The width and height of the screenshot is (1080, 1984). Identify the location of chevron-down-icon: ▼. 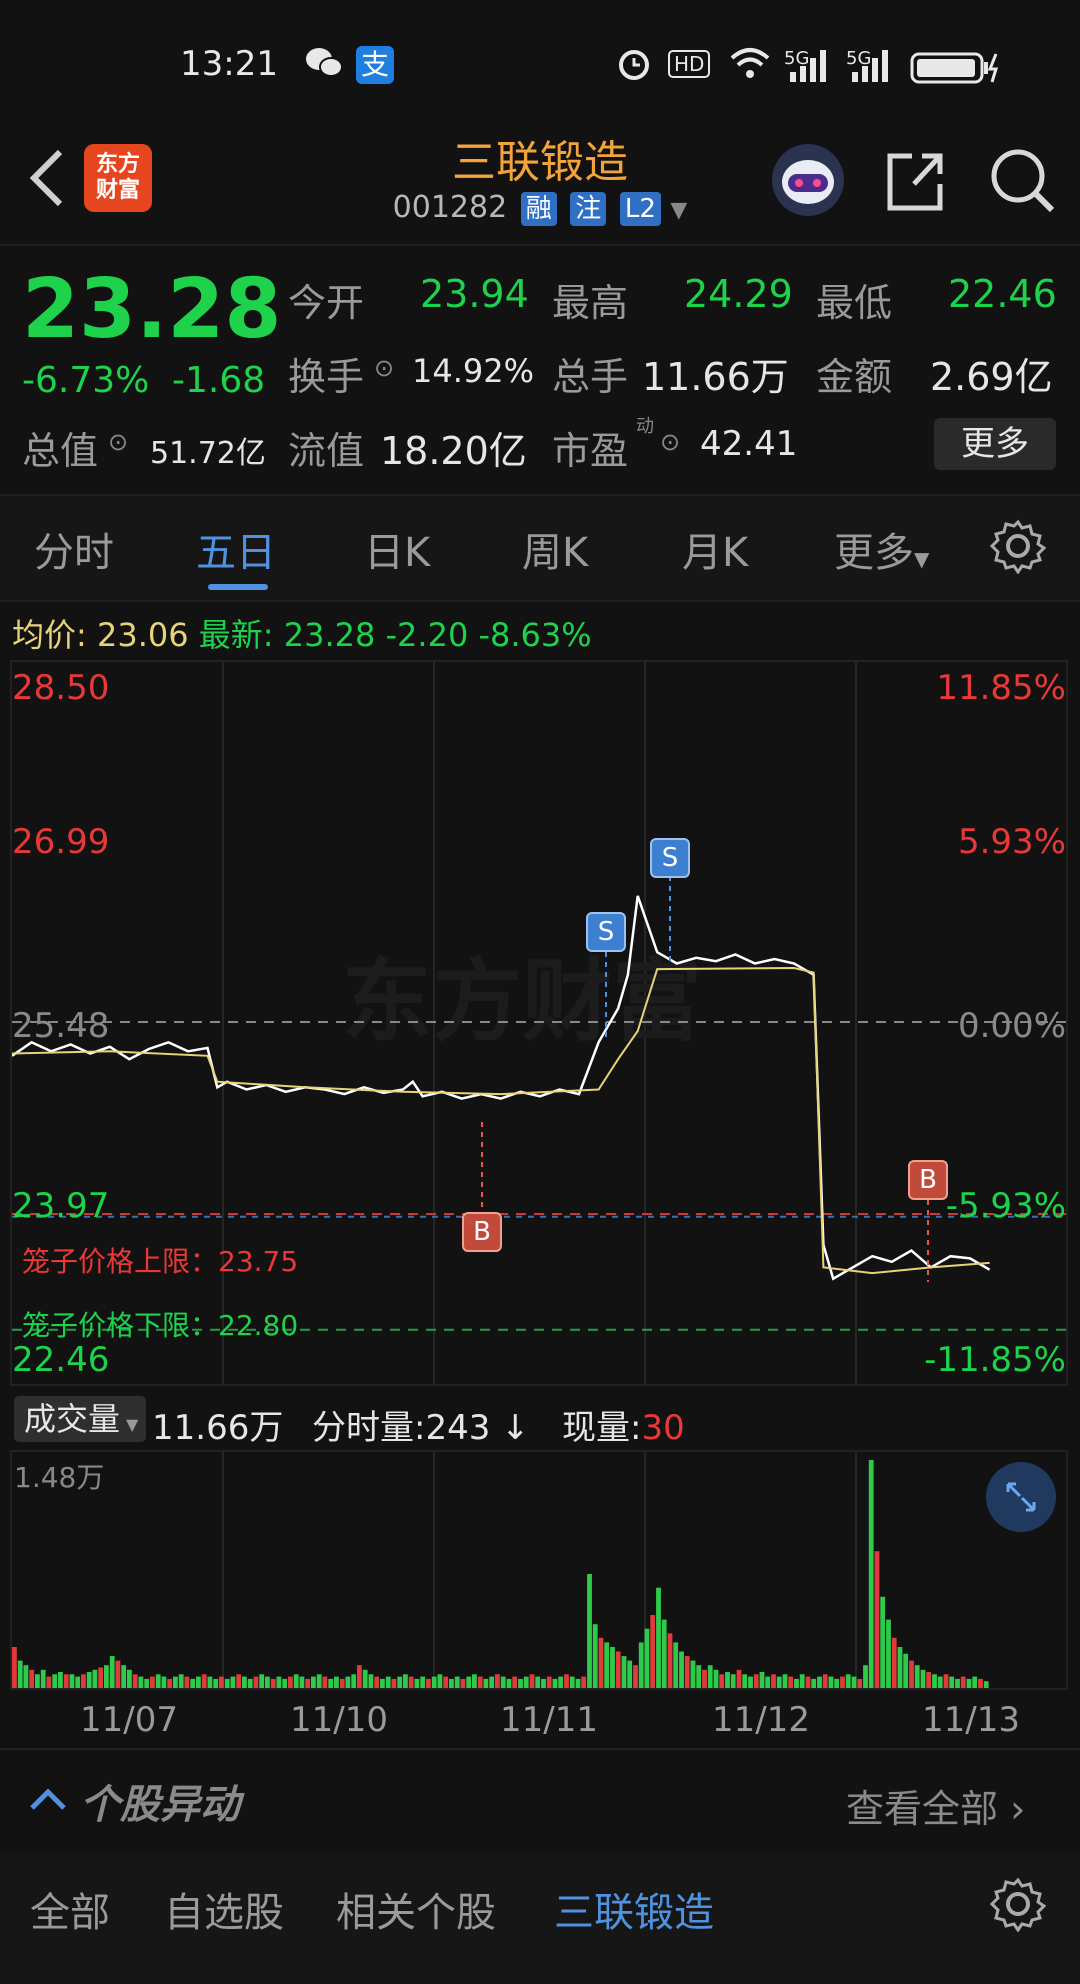
(922, 559).